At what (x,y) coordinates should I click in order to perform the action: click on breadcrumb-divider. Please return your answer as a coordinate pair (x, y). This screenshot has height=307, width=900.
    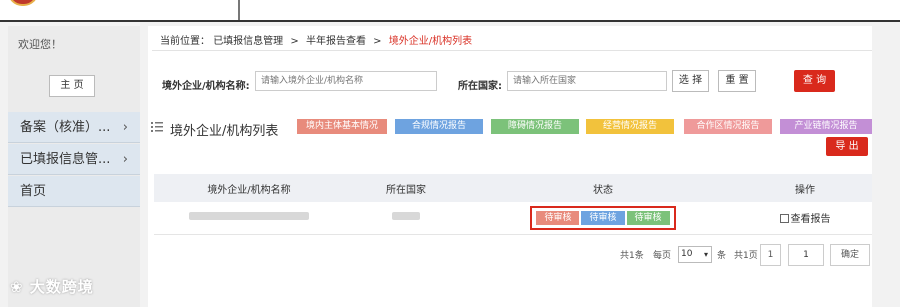
    Looking at the image, I should click on (512, 50).